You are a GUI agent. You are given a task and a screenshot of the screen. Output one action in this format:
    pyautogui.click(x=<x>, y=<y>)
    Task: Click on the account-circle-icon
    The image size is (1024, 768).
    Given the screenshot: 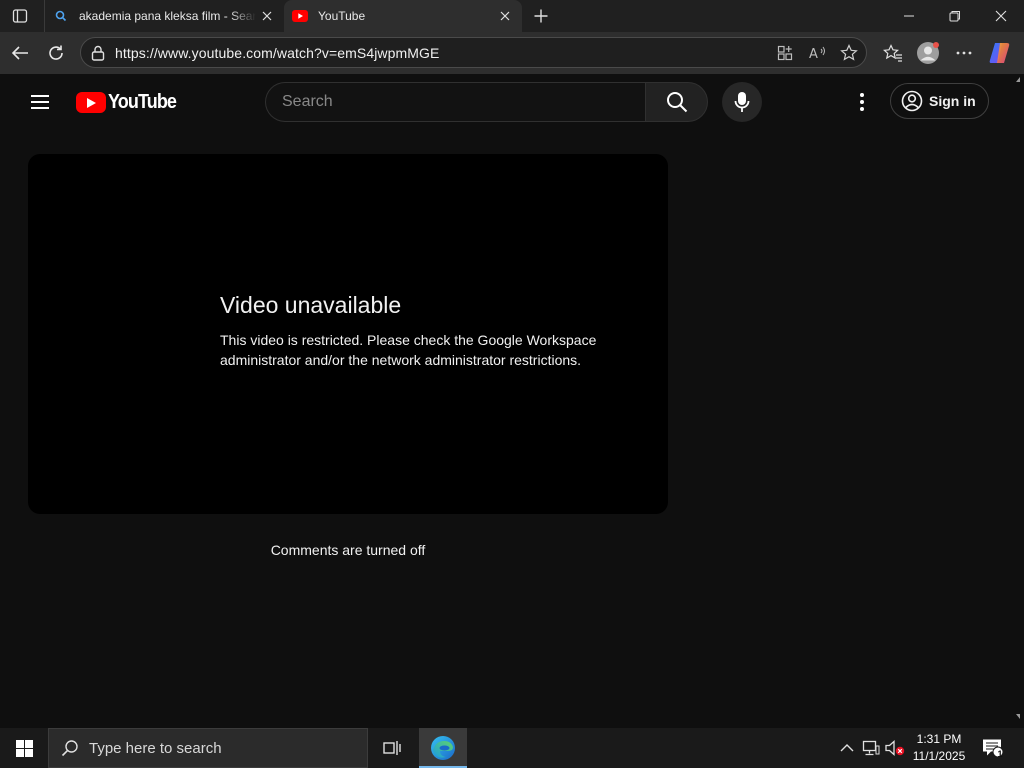 What is the action you would take?
    pyautogui.click(x=912, y=101)
    